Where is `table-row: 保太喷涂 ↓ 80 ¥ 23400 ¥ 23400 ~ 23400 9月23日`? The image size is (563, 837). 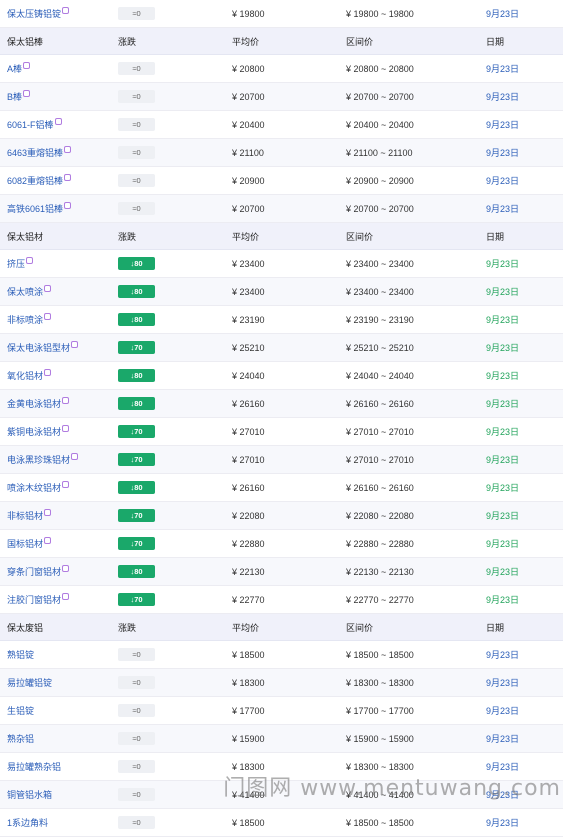 table-row: 保太喷涂 ↓ 80 ¥ 23400 ¥ 23400 ~ 23400 9月23日 is located at coordinates (281, 292).